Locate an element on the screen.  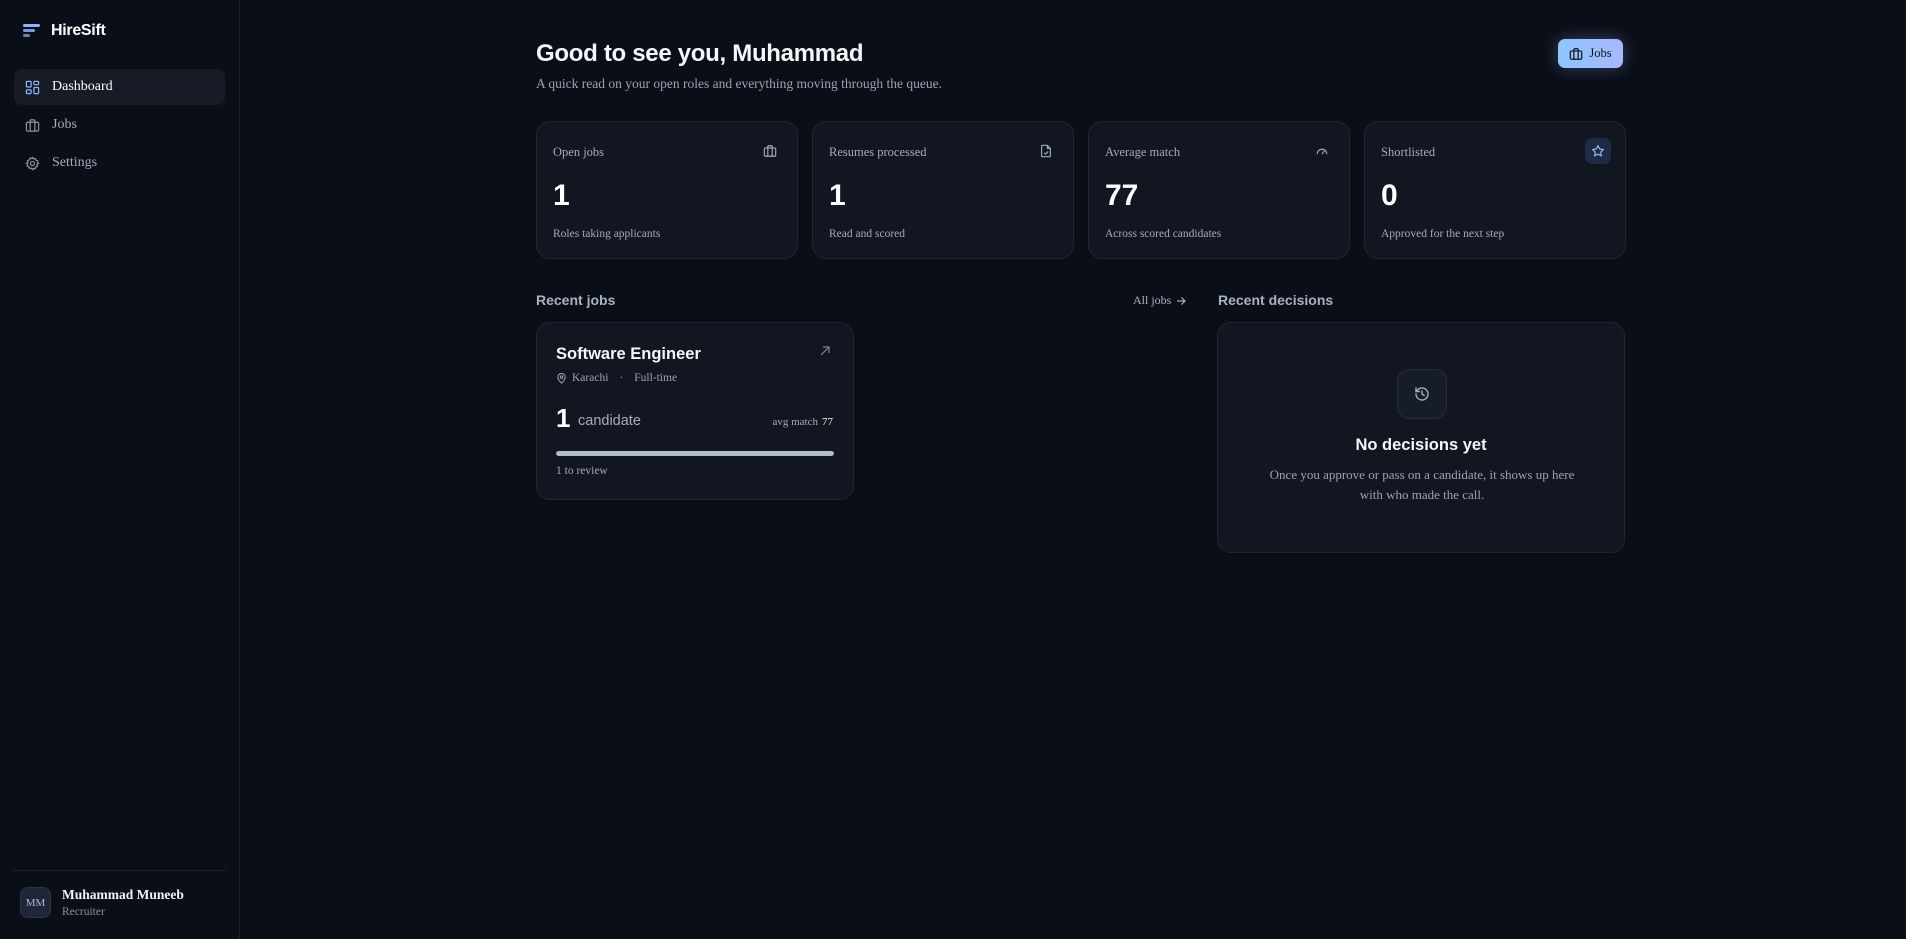
avg-match: avg match 77 is located at coordinates (802, 422).